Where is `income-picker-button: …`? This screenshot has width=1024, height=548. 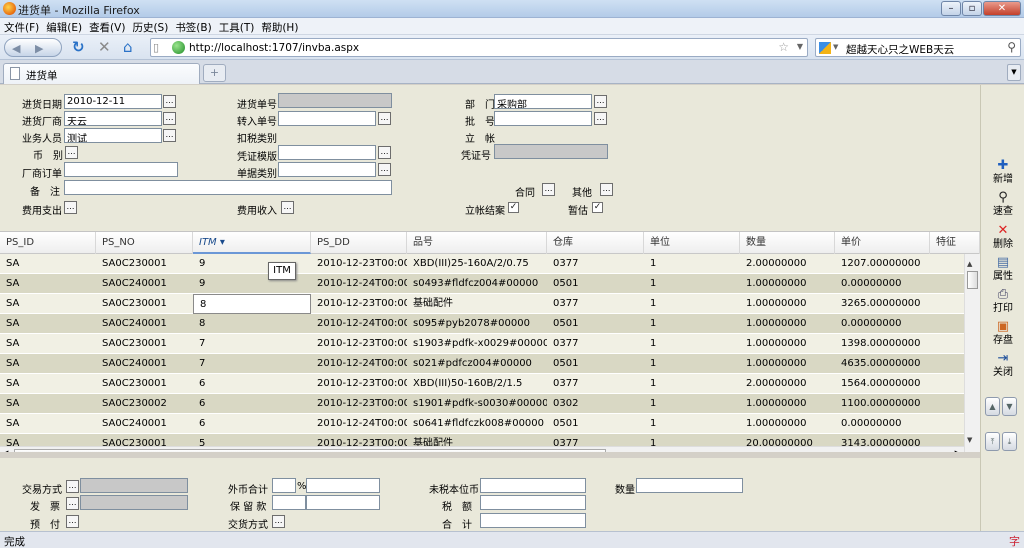 income-picker-button: … is located at coordinates (287, 207).